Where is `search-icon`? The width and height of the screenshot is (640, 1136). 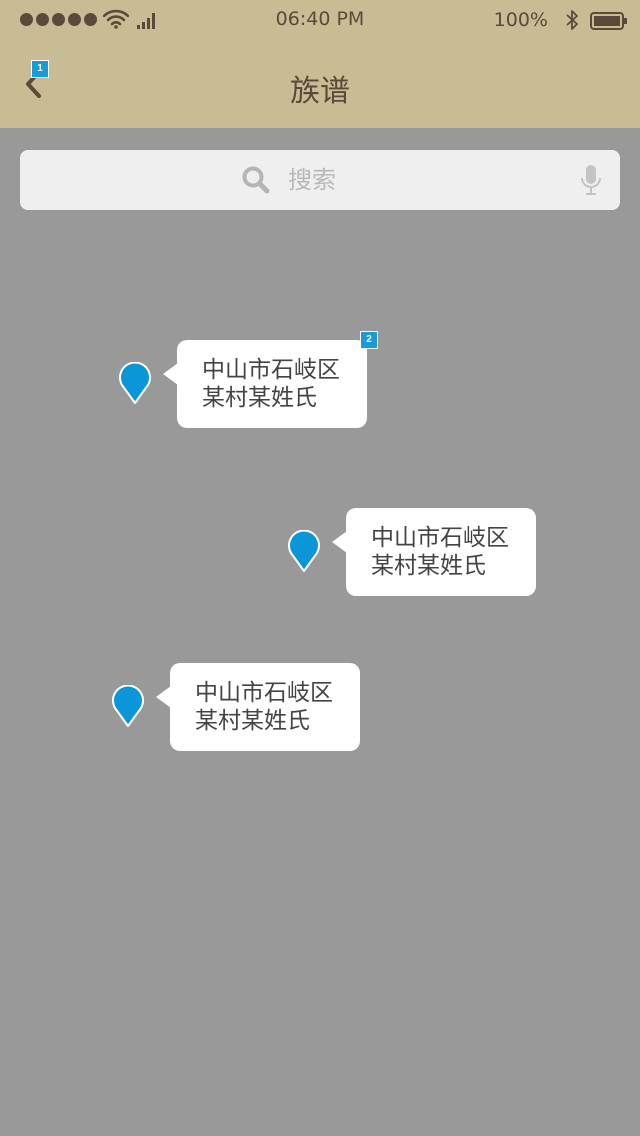
search-icon is located at coordinates (256, 180).